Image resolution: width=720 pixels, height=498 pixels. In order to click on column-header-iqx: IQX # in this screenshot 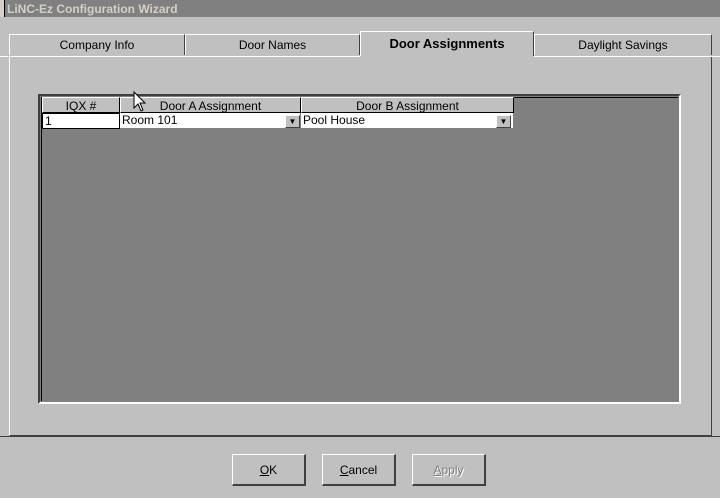, I will do `click(81, 105)`.